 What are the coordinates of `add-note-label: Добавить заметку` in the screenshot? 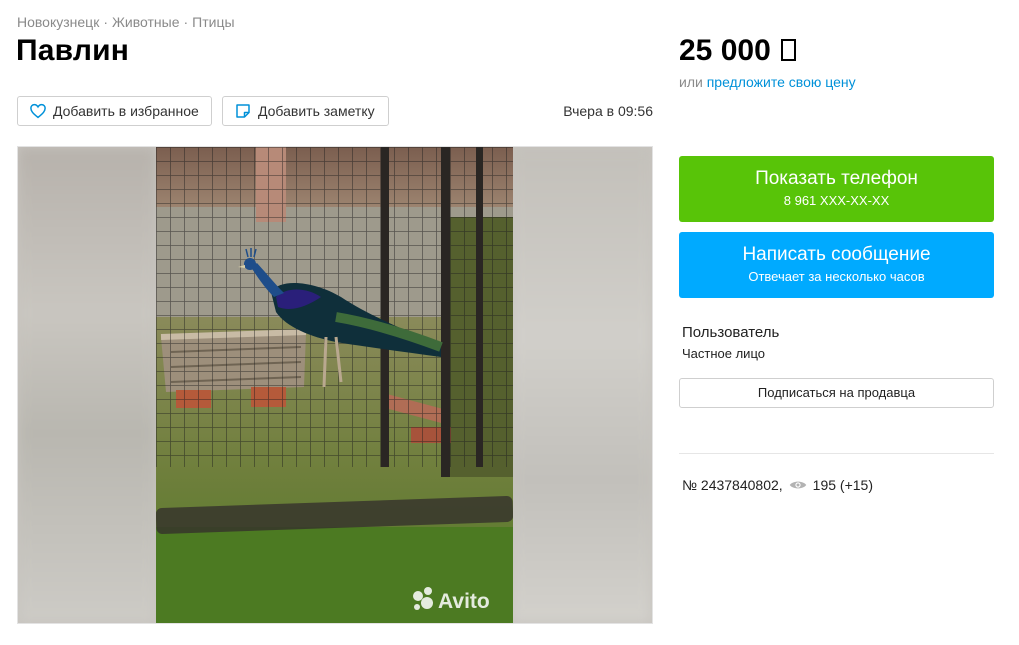 It's located at (316, 111).